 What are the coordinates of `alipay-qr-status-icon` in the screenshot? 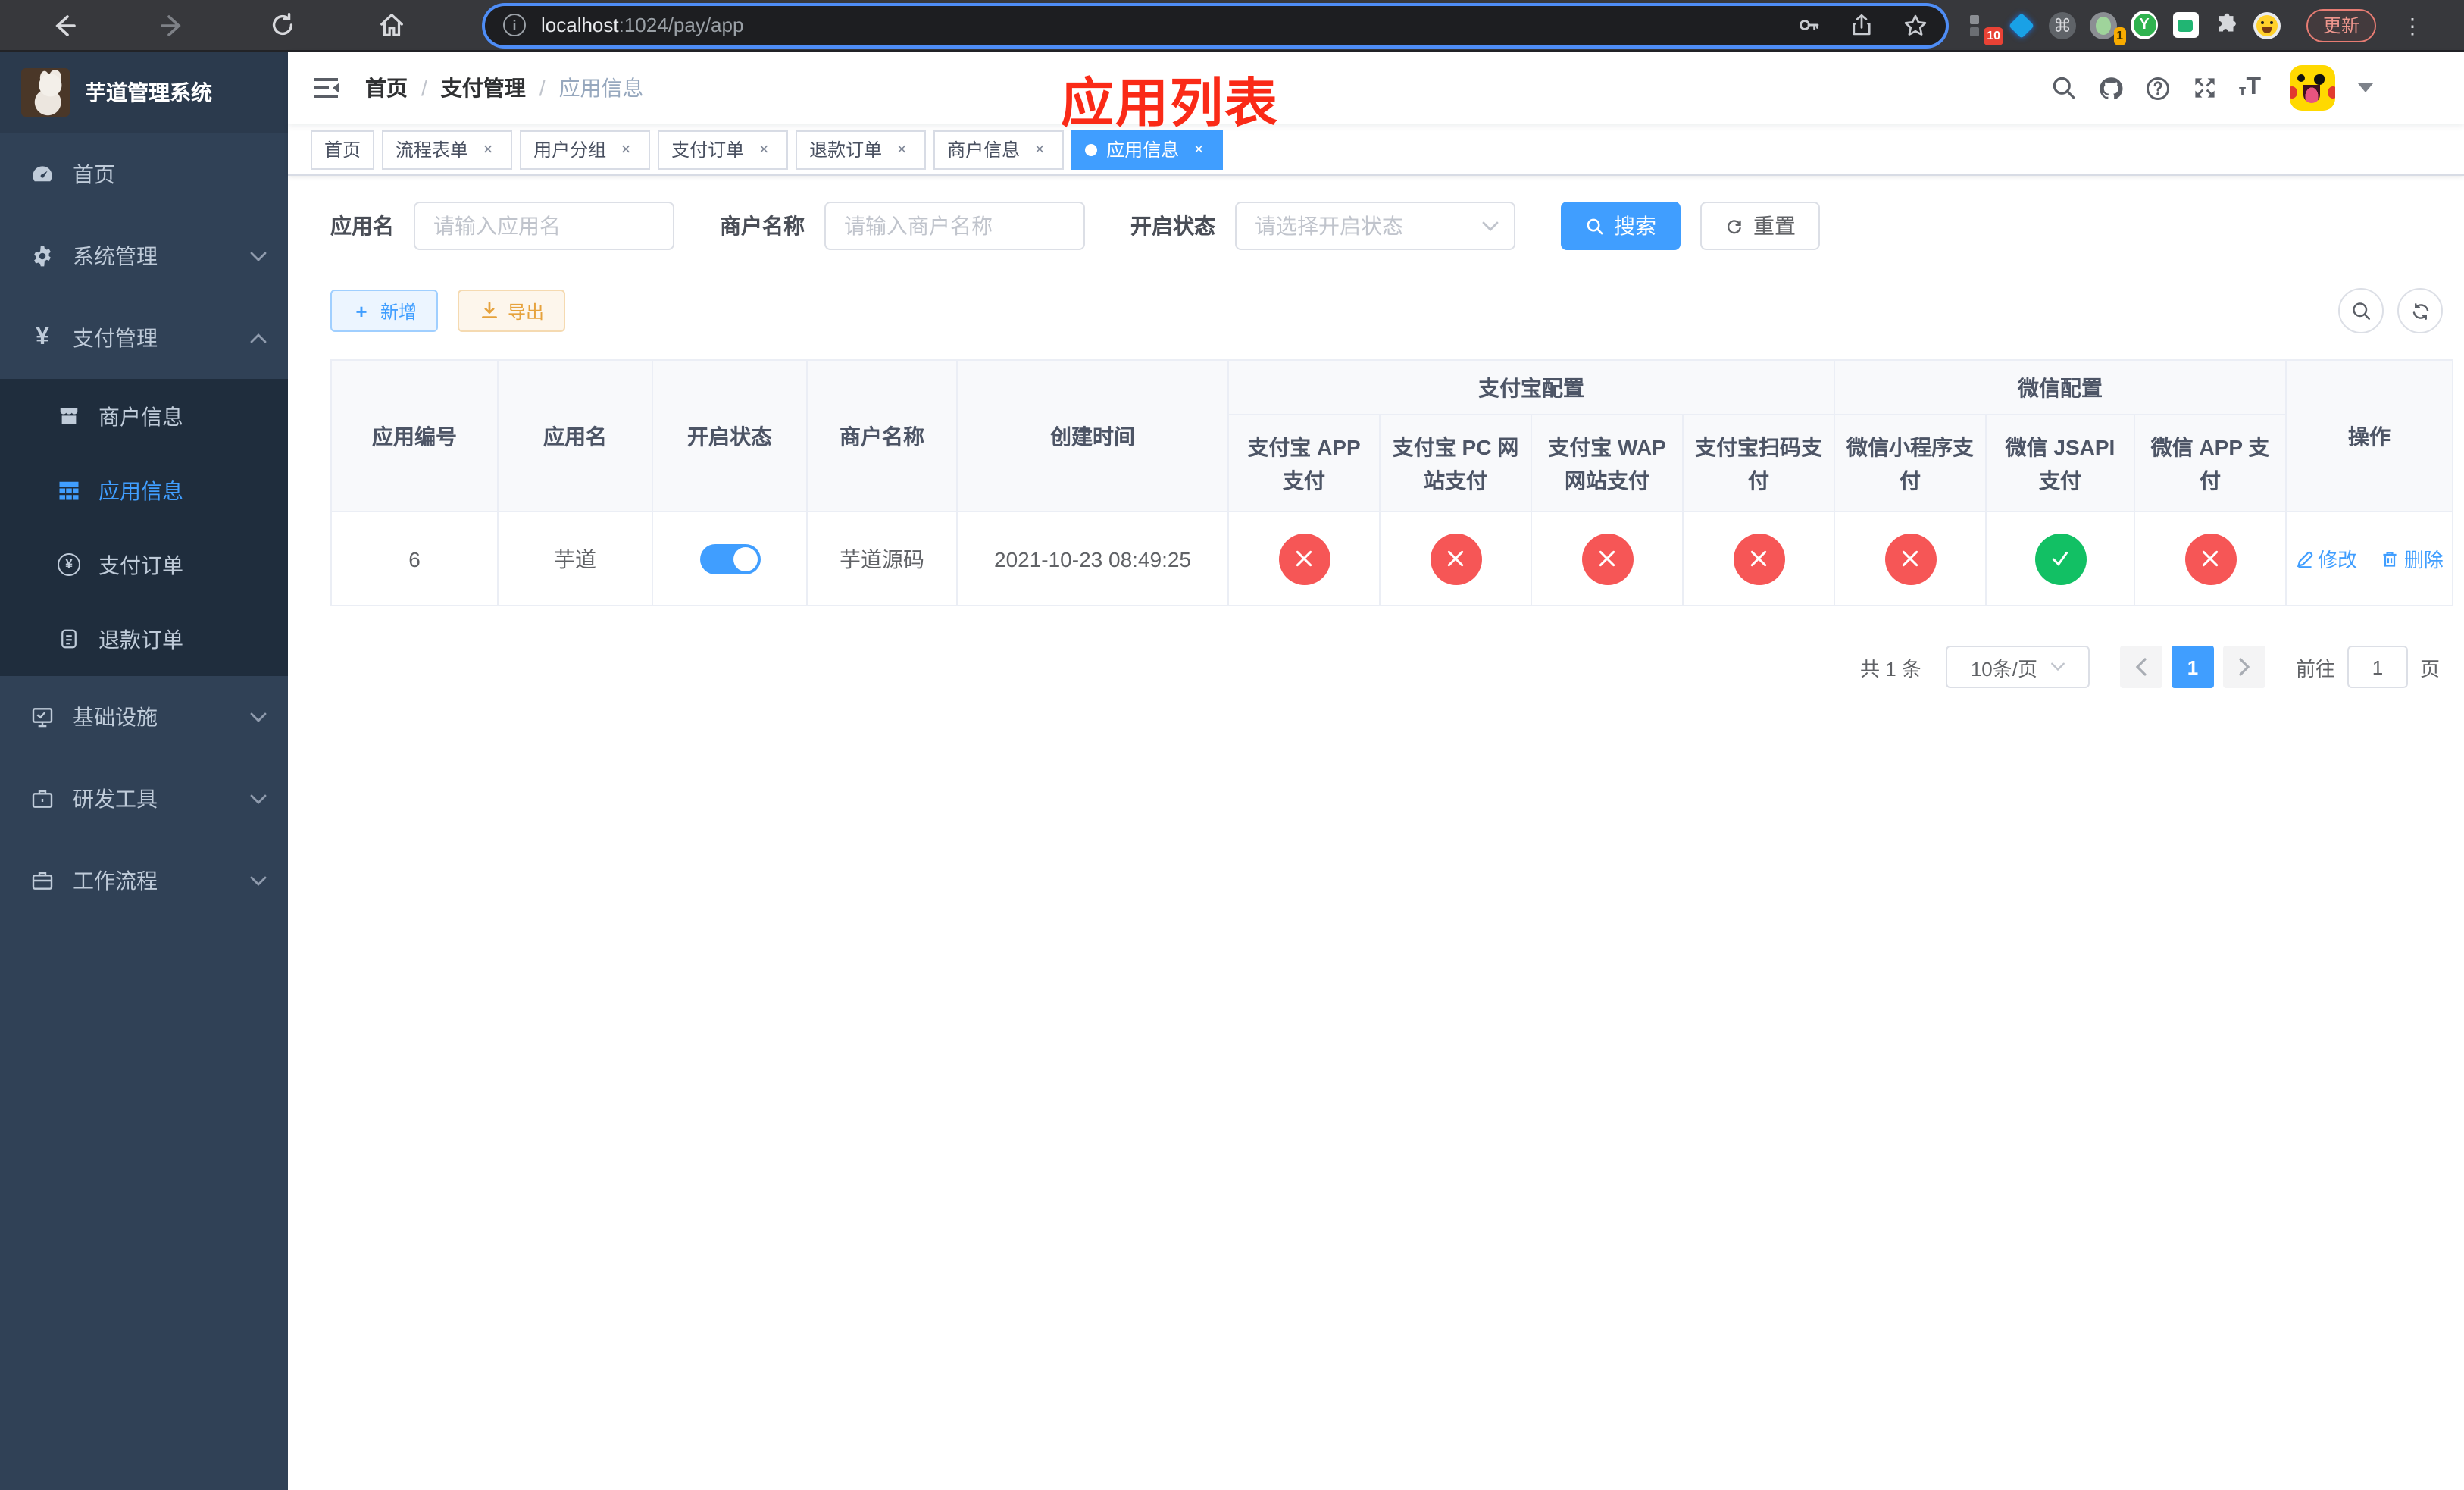 It's located at (1758, 559).